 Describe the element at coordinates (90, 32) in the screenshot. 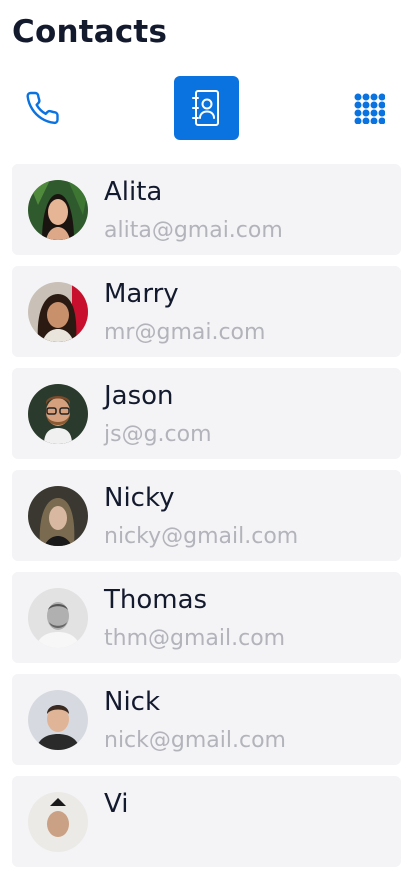

I see `page-title: Contacts` at that location.